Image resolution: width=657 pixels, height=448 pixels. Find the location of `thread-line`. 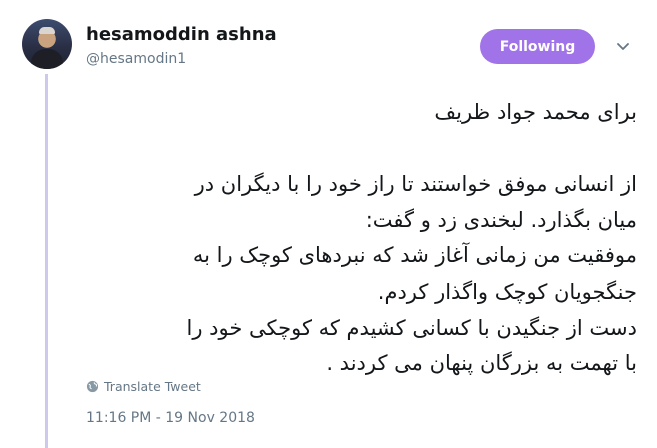

thread-line is located at coordinates (46, 261).